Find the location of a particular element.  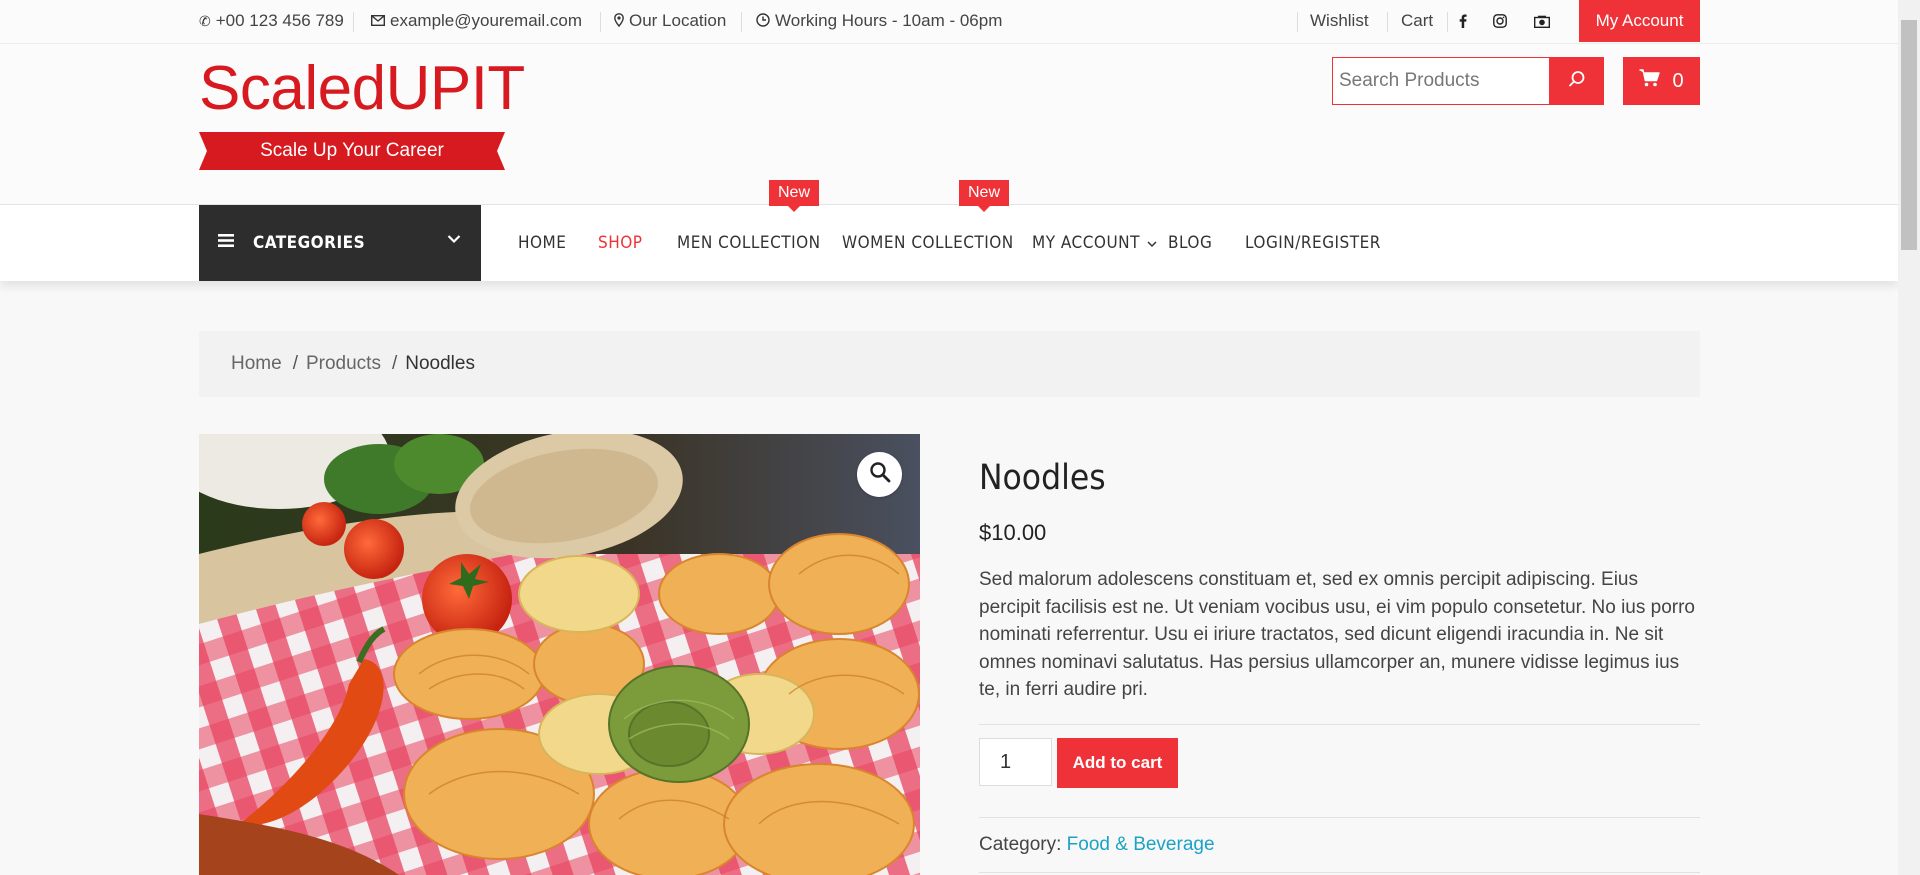

breadcrumb: Home / Products / Noodles is located at coordinates (949, 364).